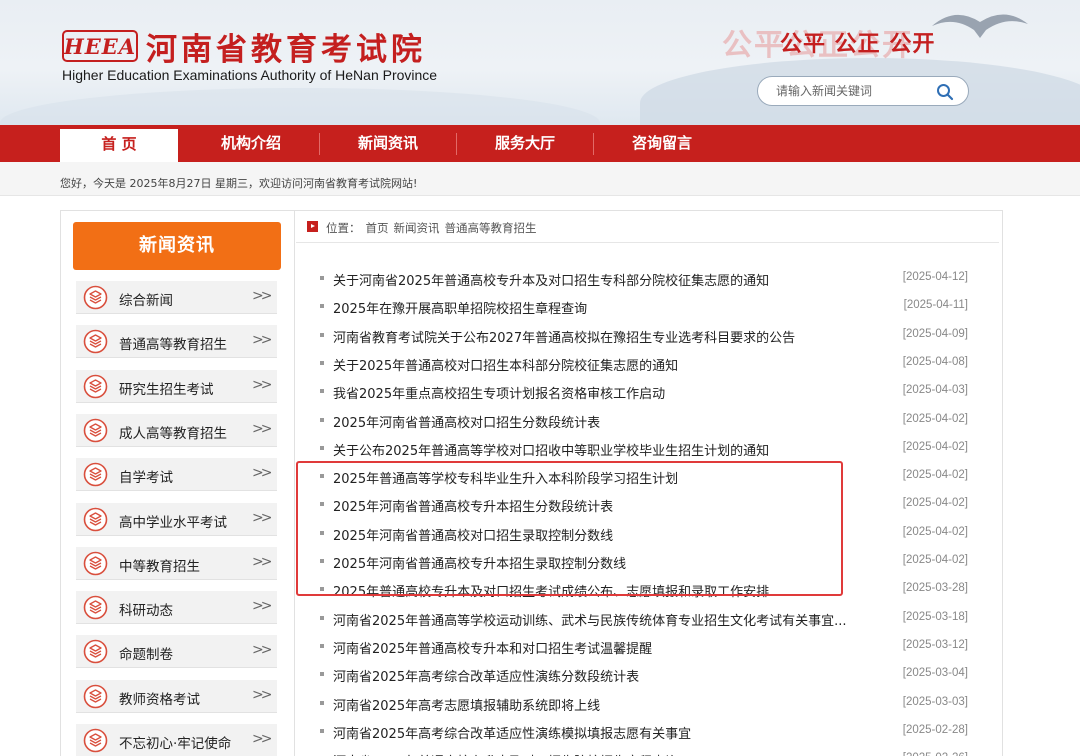 The width and height of the screenshot is (1080, 756). Describe the element at coordinates (173, 522) in the screenshot. I see `sidebar-item-label: 高中学业水平考试` at that location.